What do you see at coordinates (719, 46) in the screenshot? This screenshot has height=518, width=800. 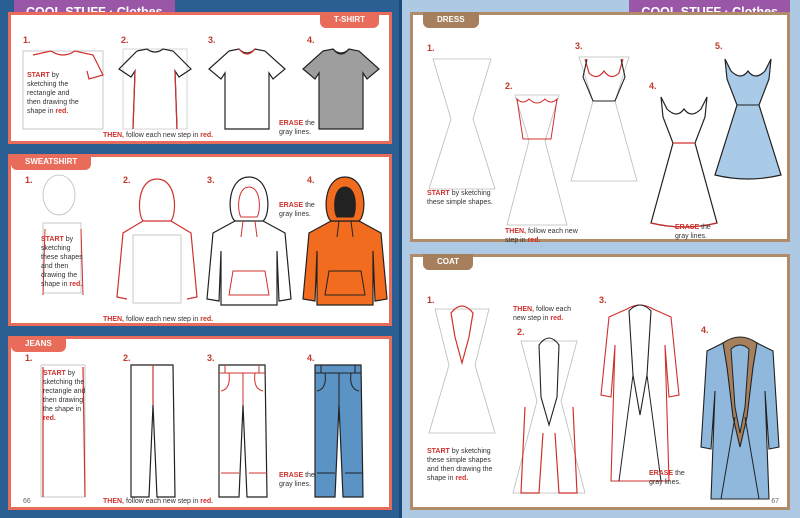 I see `dress-step-5: 5.` at bounding box center [719, 46].